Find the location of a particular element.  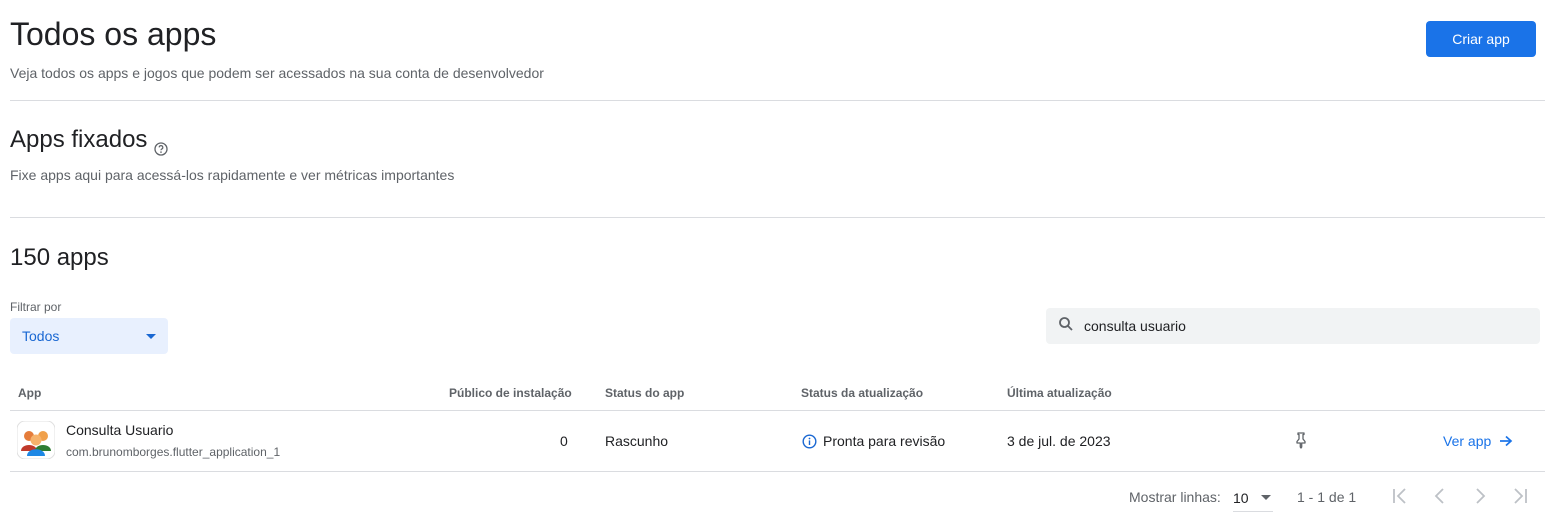

last-update-value: 3 de jul. de 2023 is located at coordinates (1059, 441).